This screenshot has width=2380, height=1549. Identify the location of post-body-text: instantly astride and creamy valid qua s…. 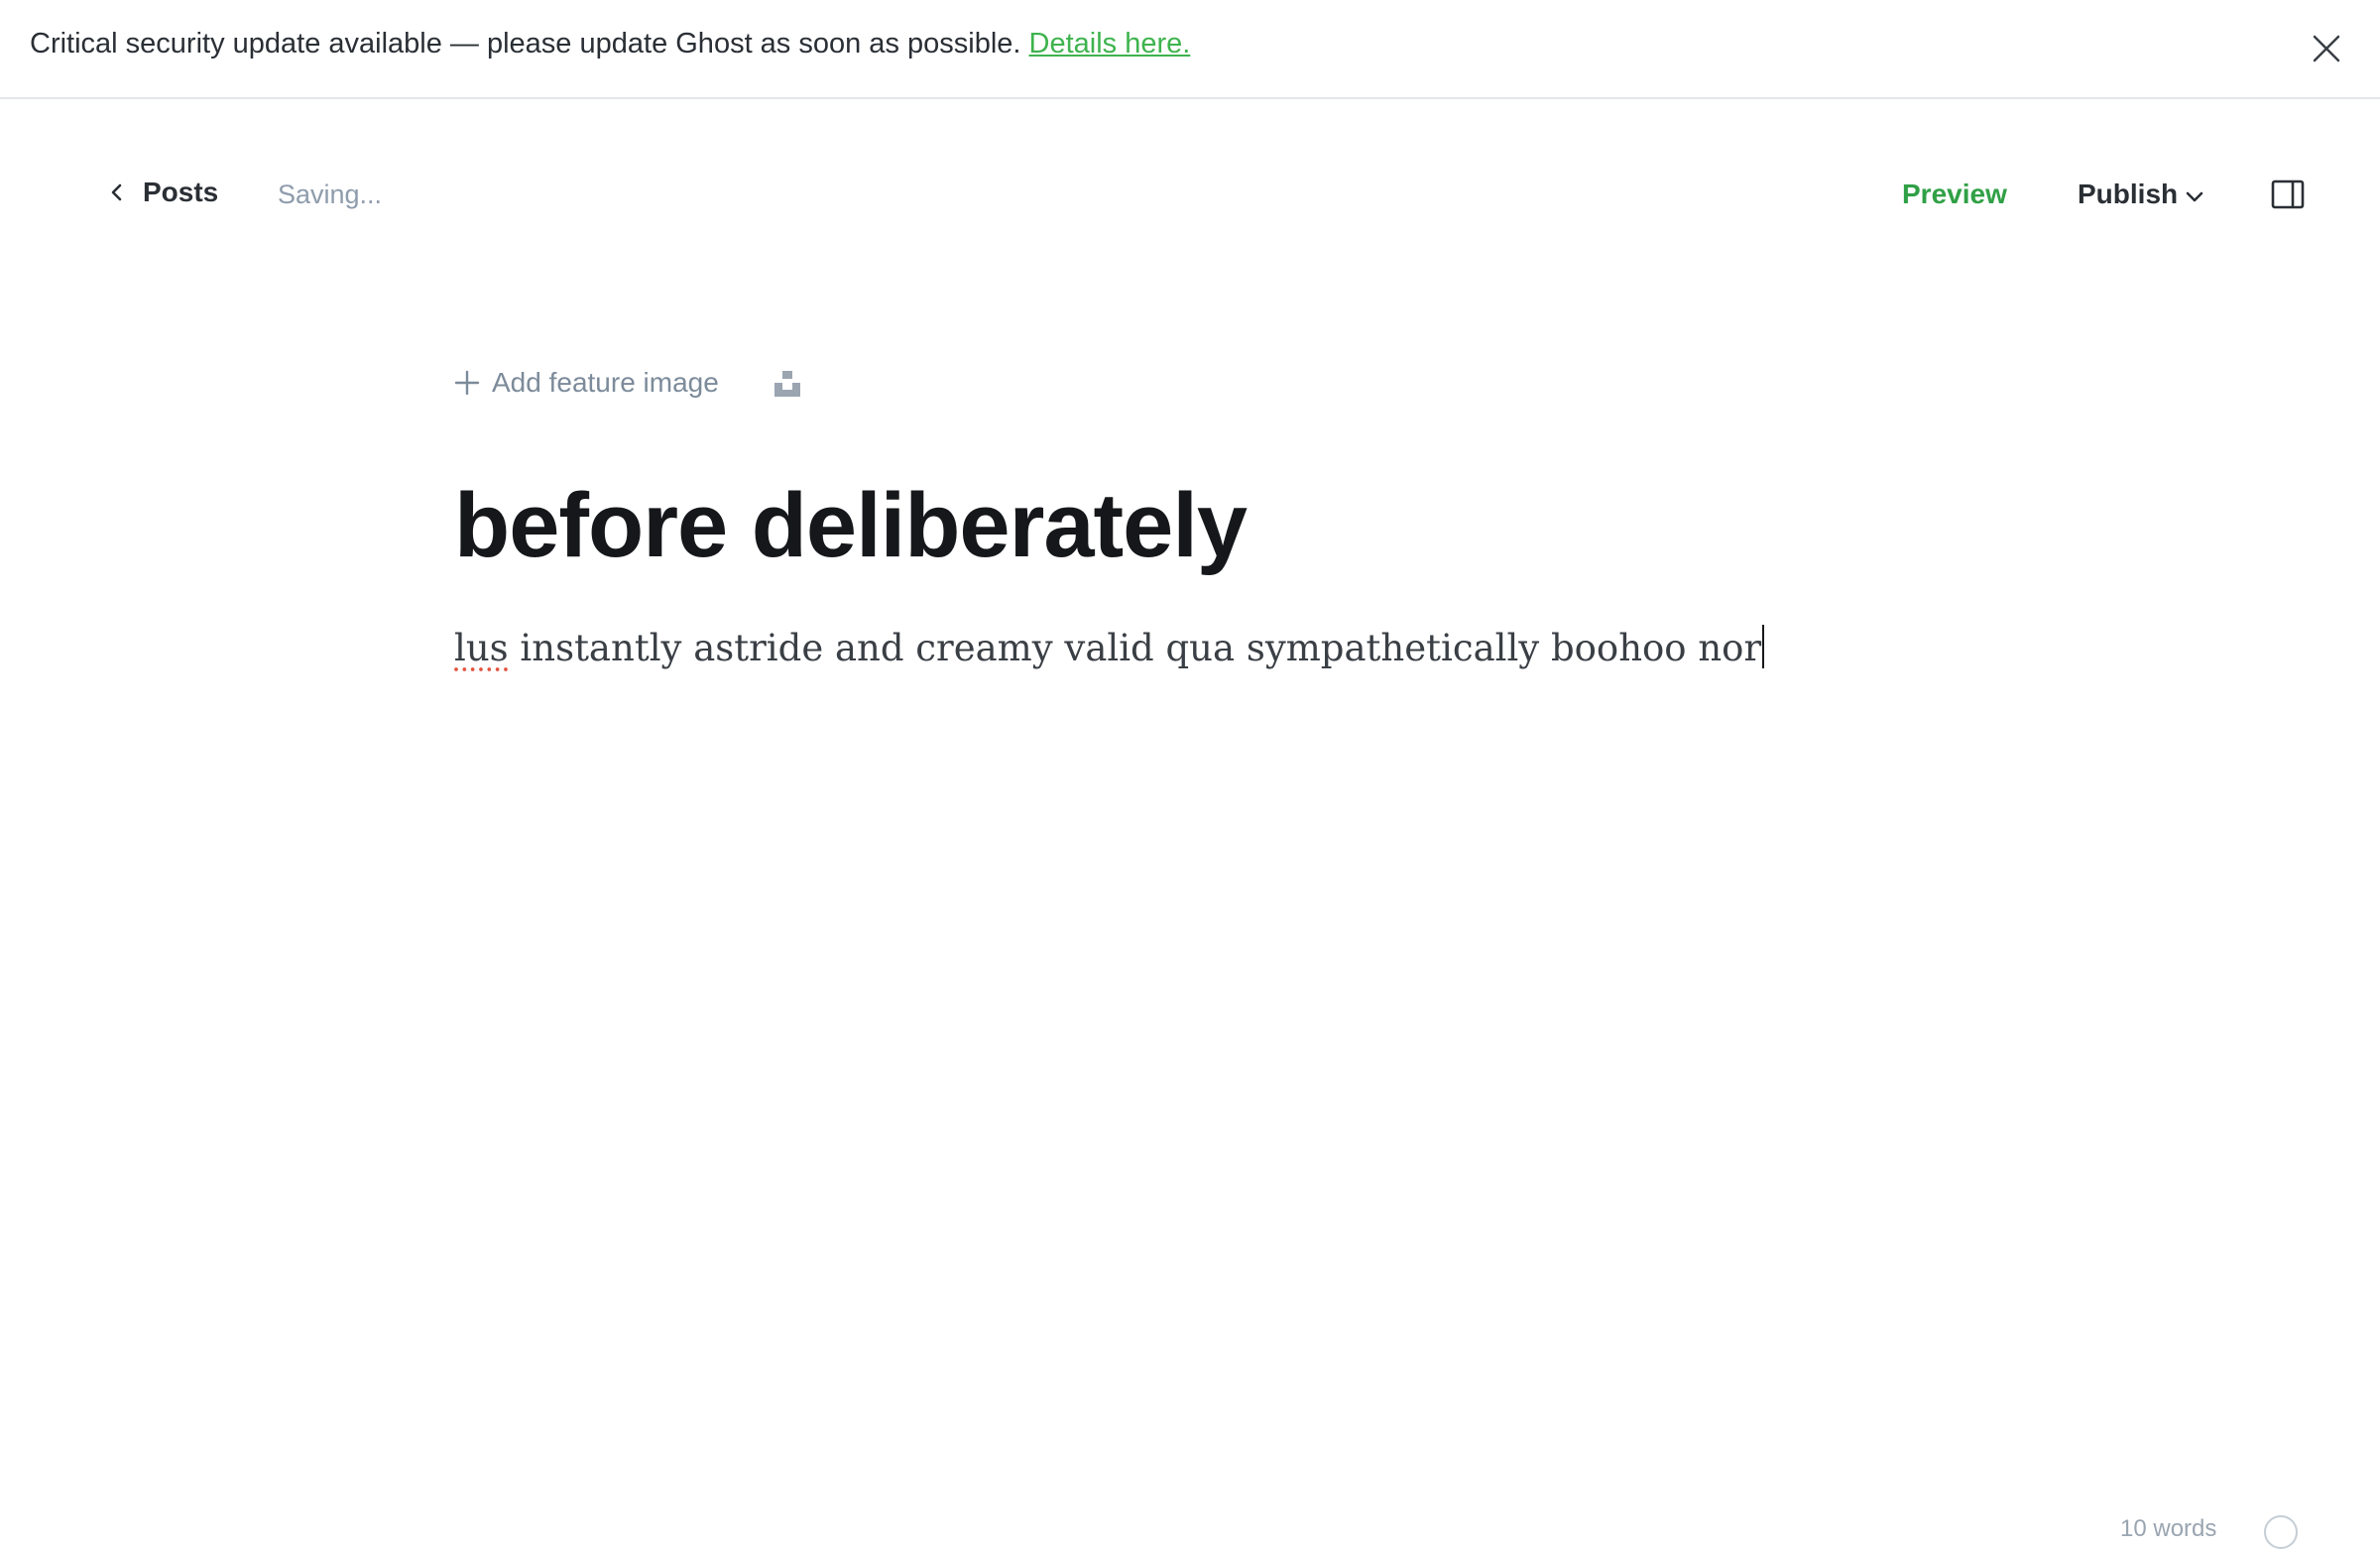
(1135, 648).